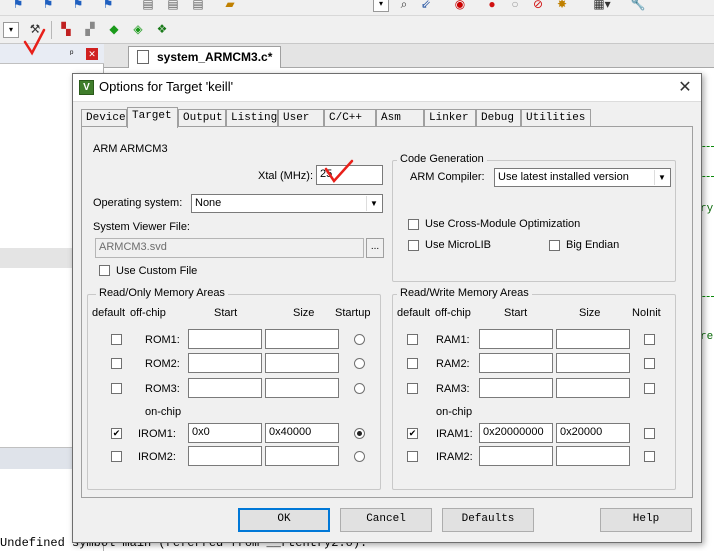  I want to click on ram3-default-checkbox, so click(412, 388).